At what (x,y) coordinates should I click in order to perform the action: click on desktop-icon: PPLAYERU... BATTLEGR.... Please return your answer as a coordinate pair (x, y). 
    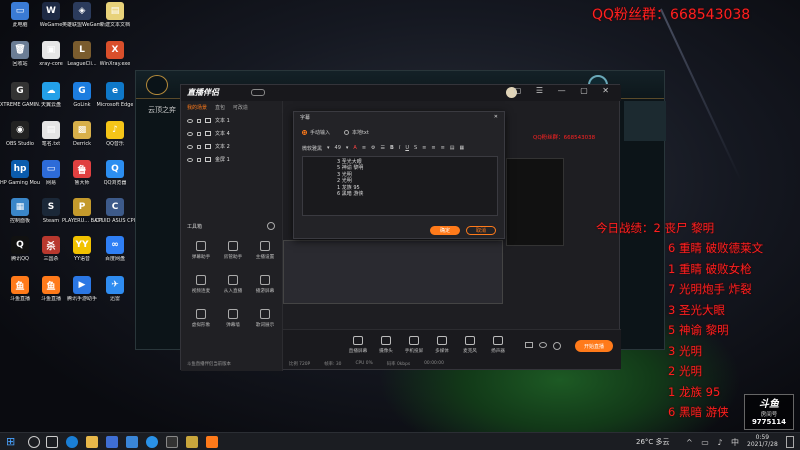
    Looking at the image, I should click on (82, 217).